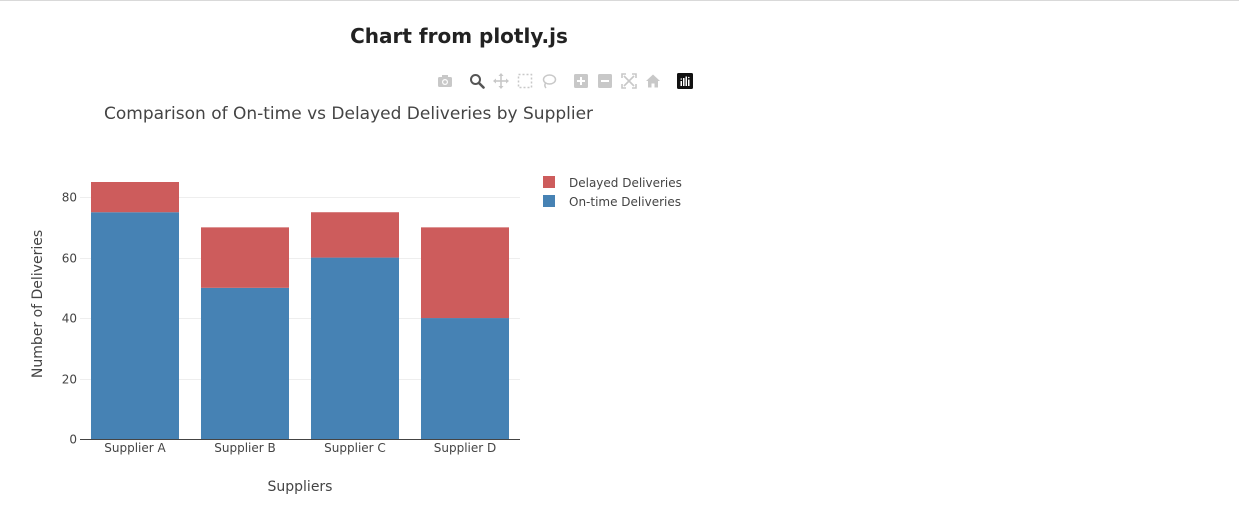 The width and height of the screenshot is (1239, 524). Describe the element at coordinates (355, 448) in the screenshot. I see `x-tick-label: Supplier C` at that location.